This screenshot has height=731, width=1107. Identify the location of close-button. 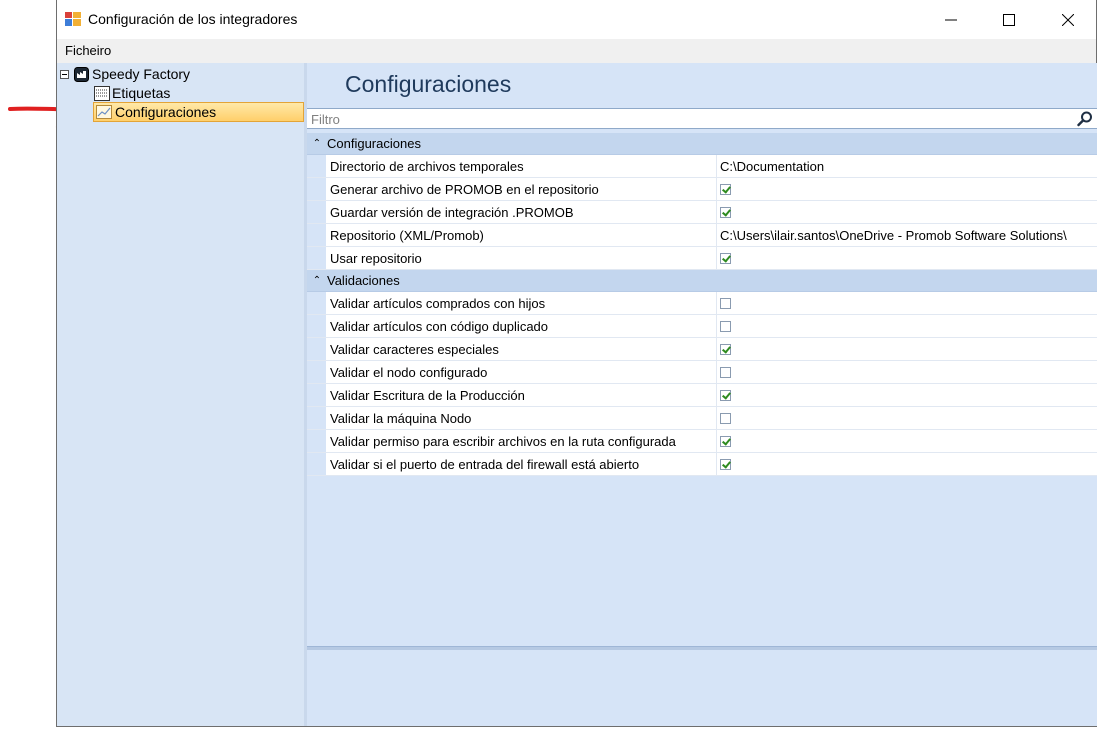
(1068, 19).